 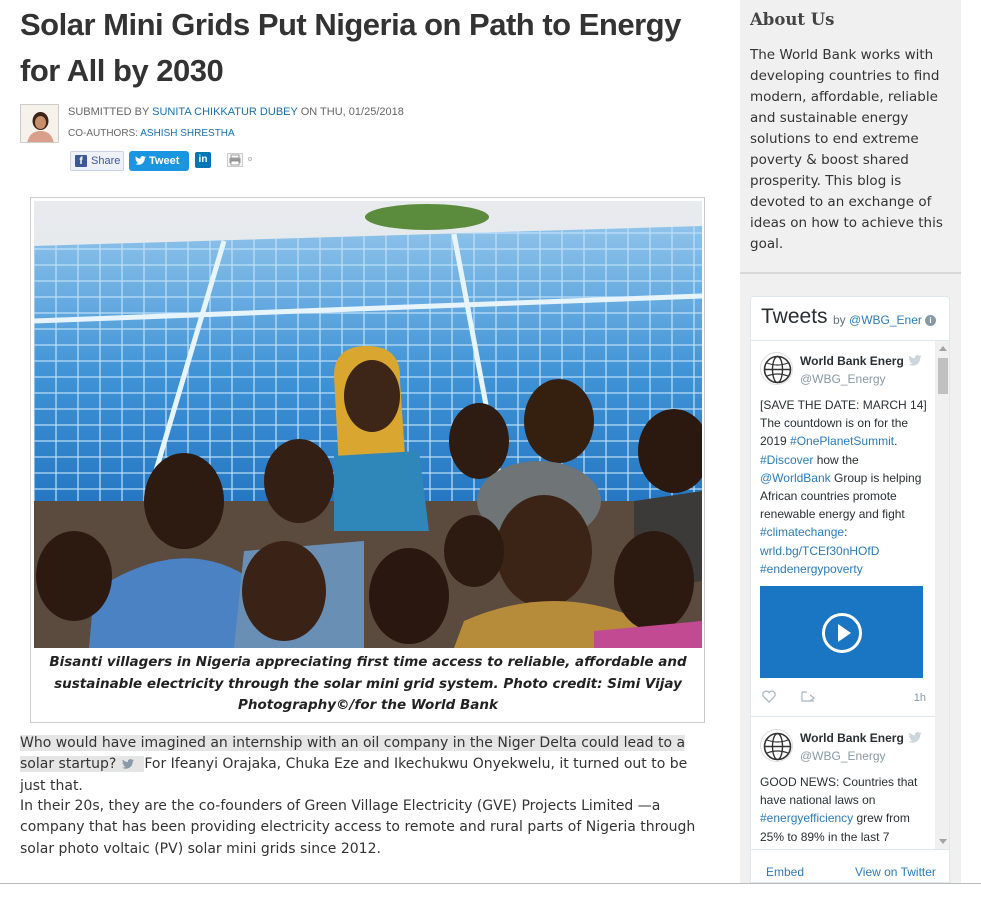 I want to click on tweet-link: #Discover, so click(x=786, y=460).